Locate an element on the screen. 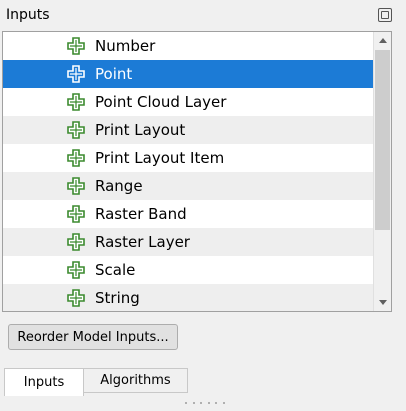  tab-algorithms: Algorithms is located at coordinates (136, 380).